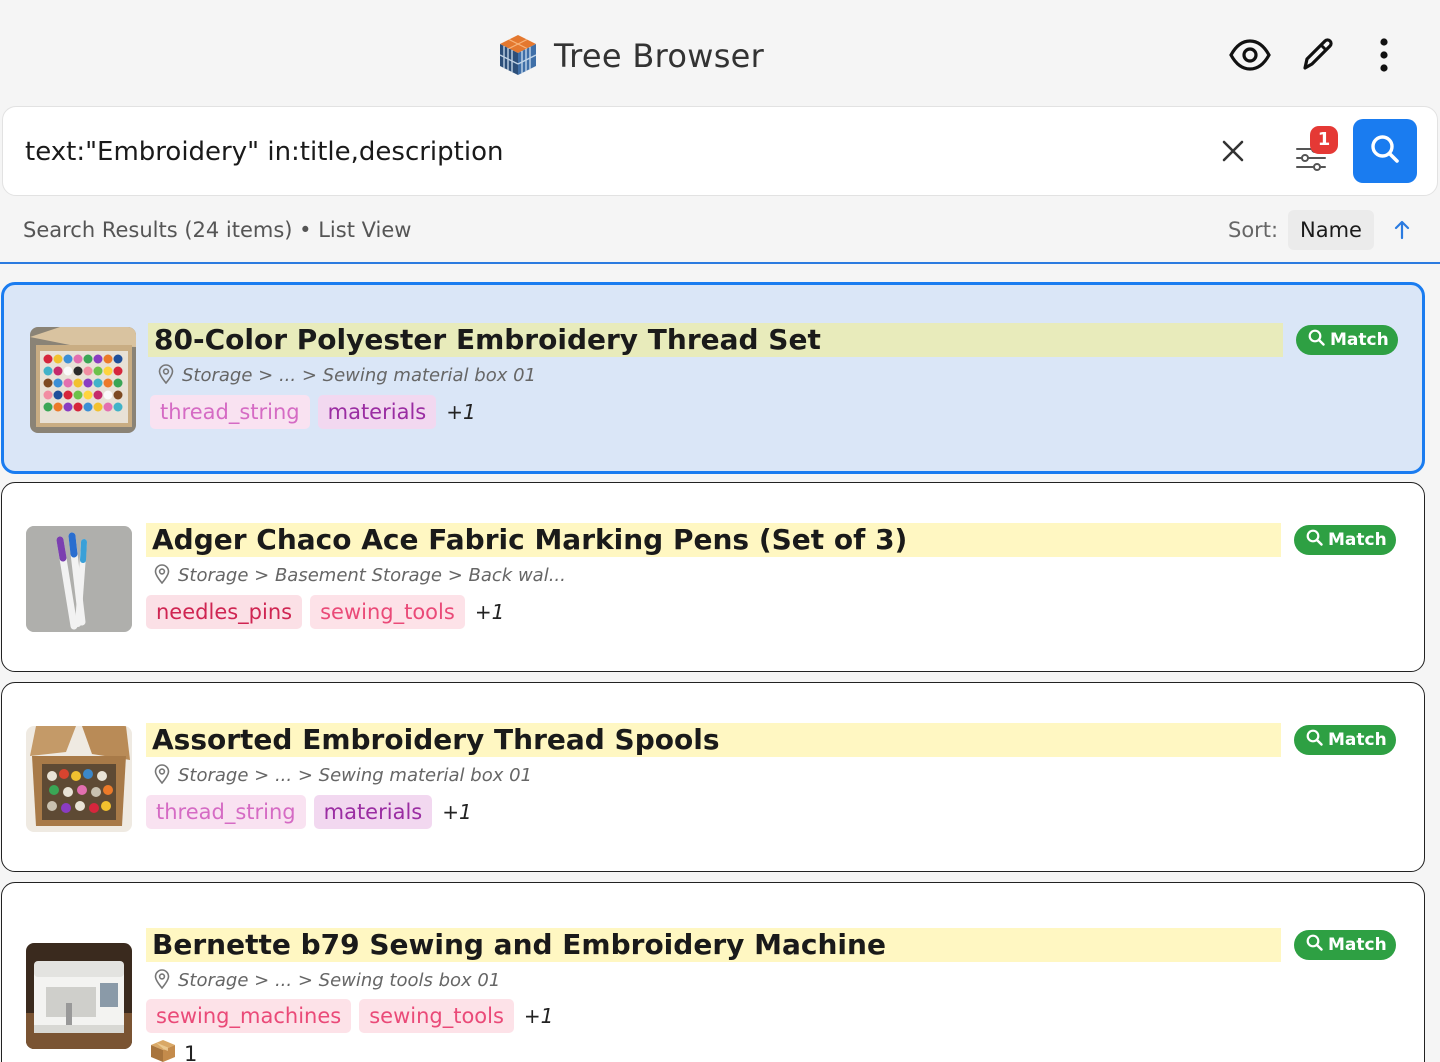 The image size is (1440, 1062). I want to click on search-bar: 1, so click(720, 151).